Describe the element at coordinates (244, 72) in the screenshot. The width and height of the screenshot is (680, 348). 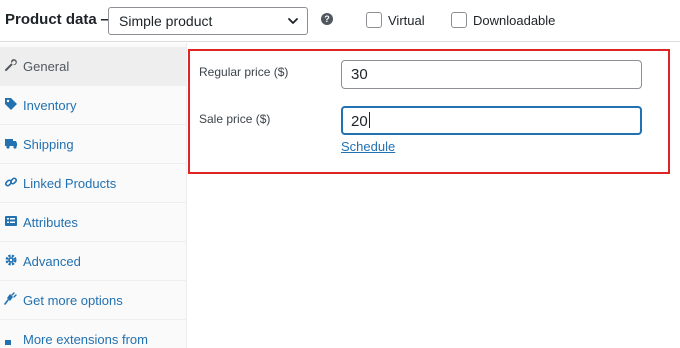
I see `regular-price-label: Regular price ($)` at that location.